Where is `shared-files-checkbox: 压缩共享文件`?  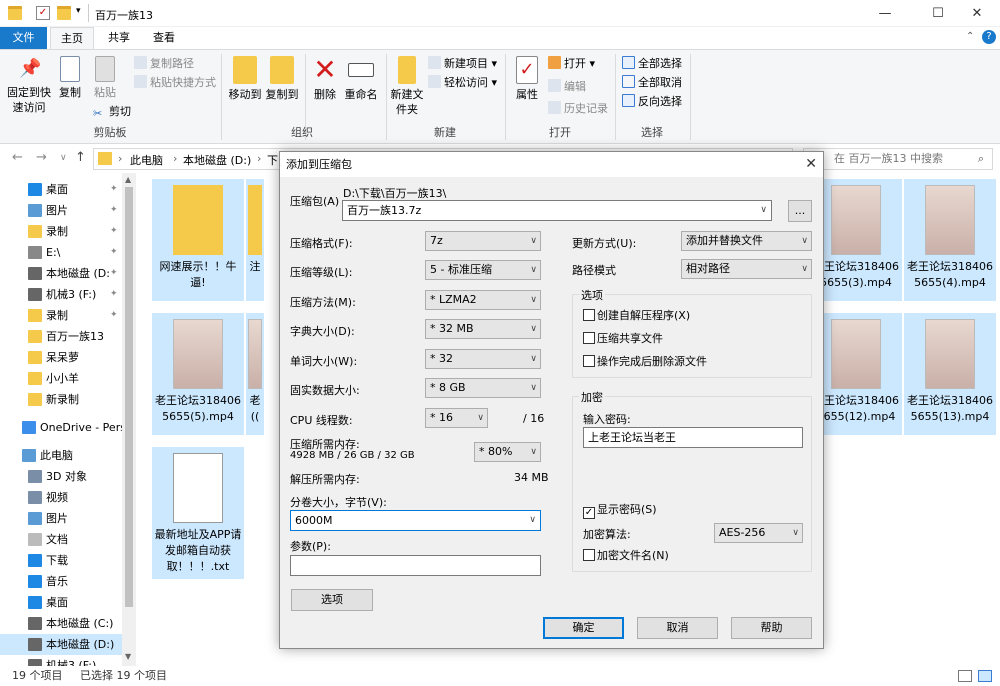 shared-files-checkbox: 压缩共享文件 is located at coordinates (623, 339).